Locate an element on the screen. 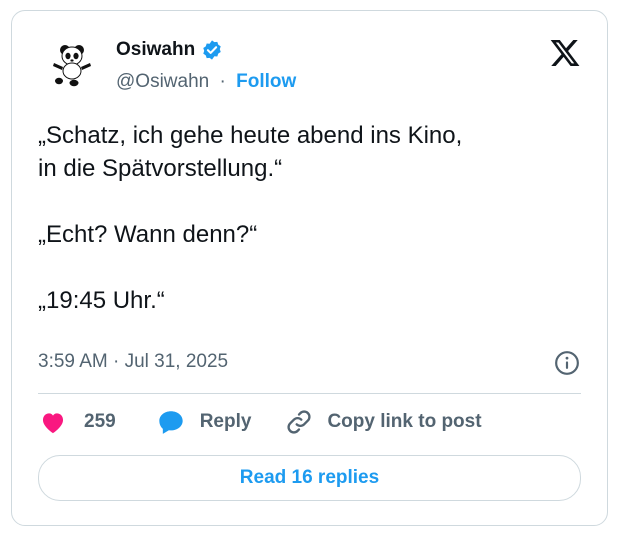 The height and width of the screenshot is (538, 620). avatar is located at coordinates (72, 65).